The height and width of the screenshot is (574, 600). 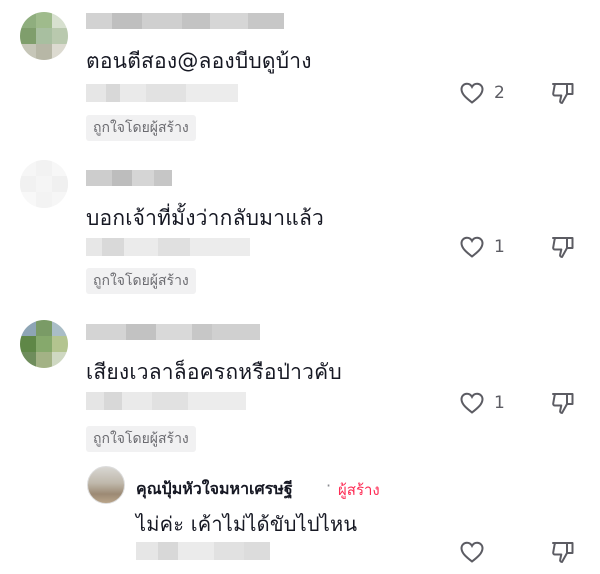 I want to click on like-button: 2, so click(x=482, y=93).